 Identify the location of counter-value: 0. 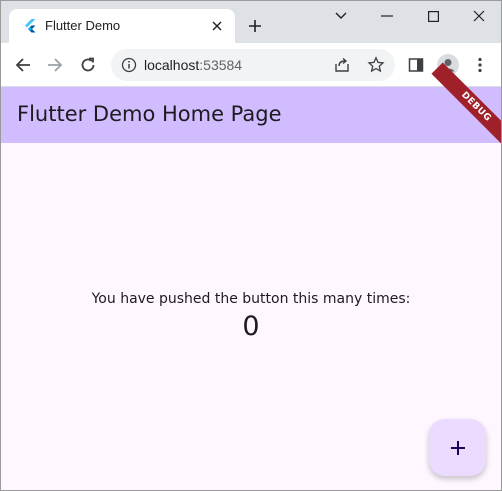
(251, 326).